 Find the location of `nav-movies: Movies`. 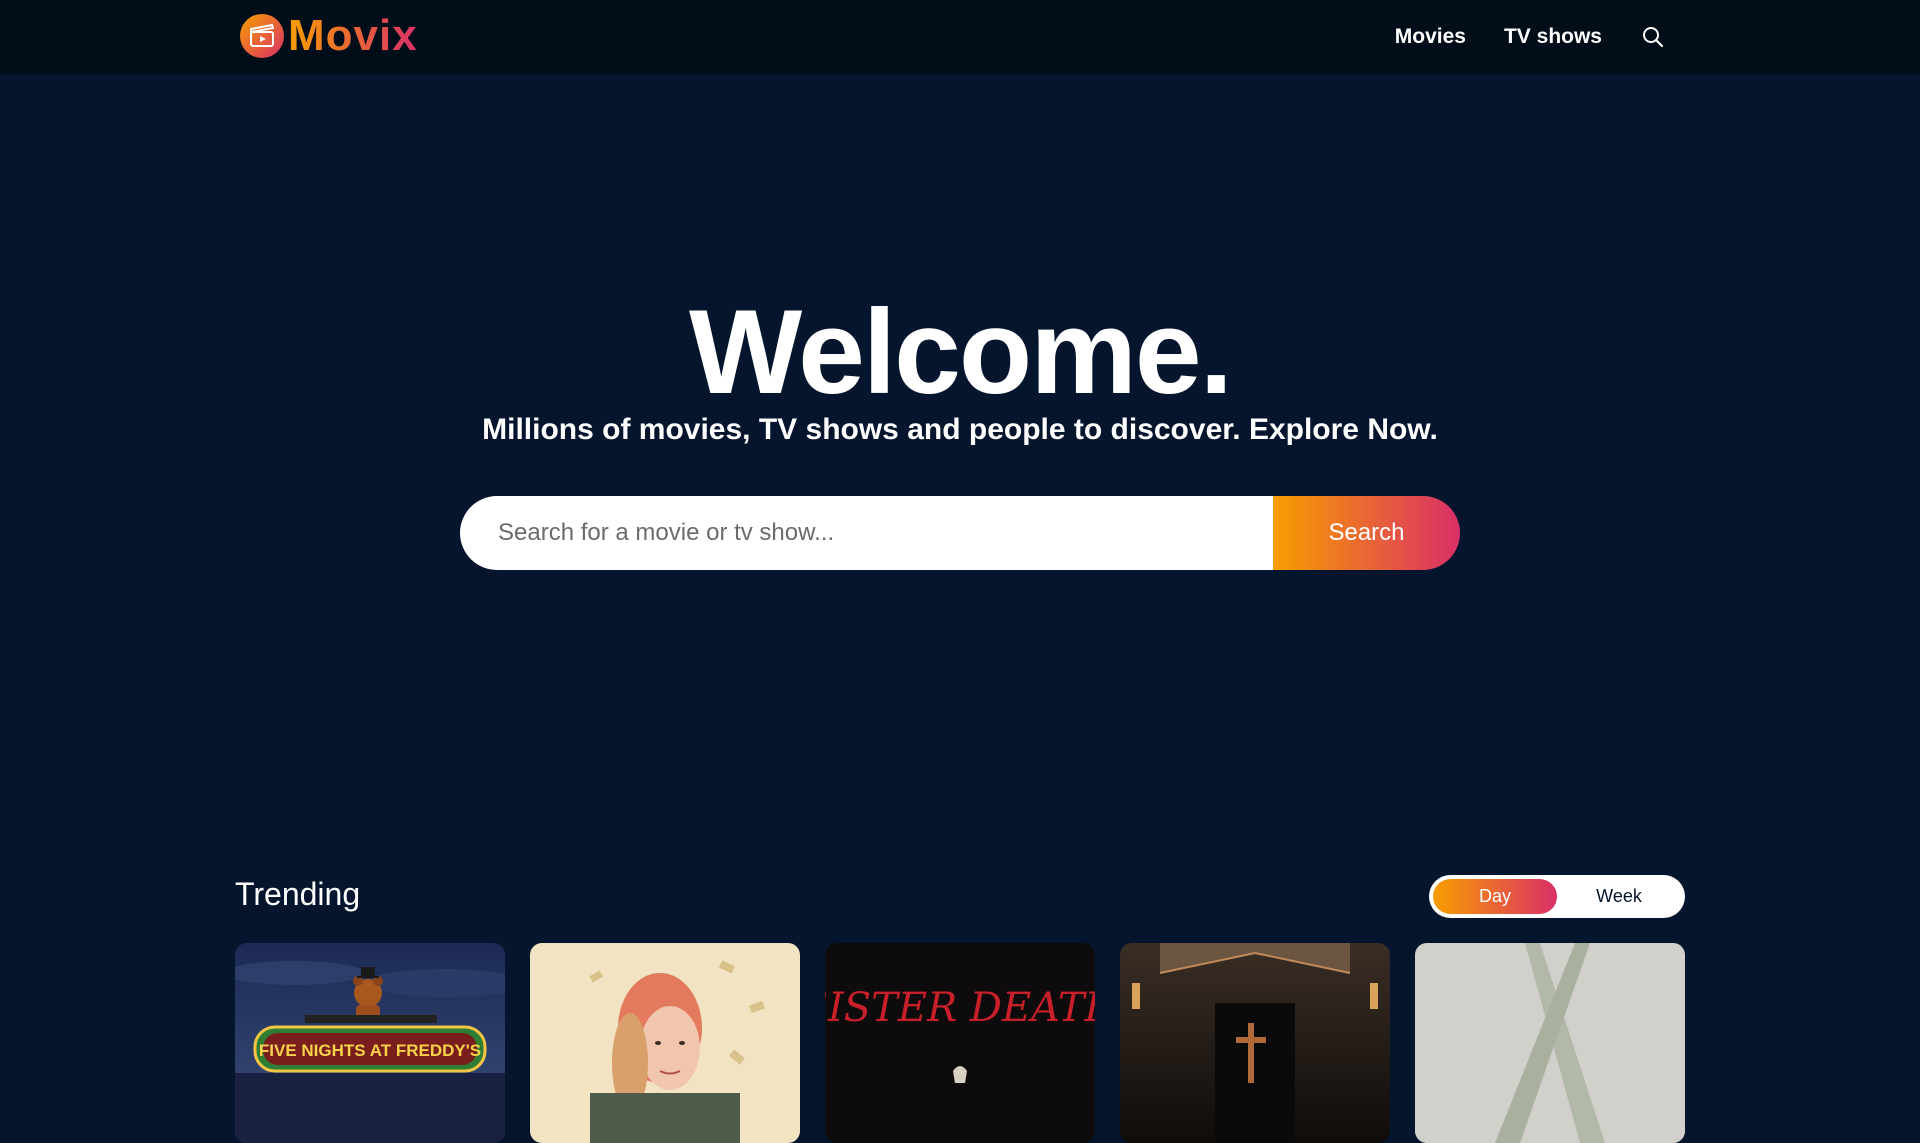

nav-movies: Movies is located at coordinates (1430, 37).